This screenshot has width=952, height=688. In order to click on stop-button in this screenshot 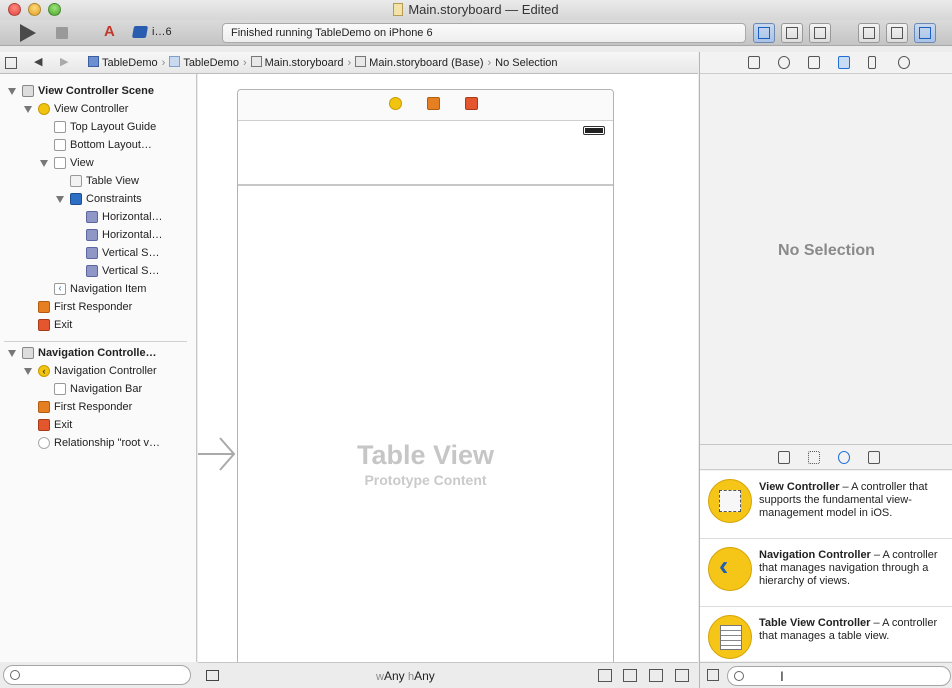, I will do `click(62, 33)`.